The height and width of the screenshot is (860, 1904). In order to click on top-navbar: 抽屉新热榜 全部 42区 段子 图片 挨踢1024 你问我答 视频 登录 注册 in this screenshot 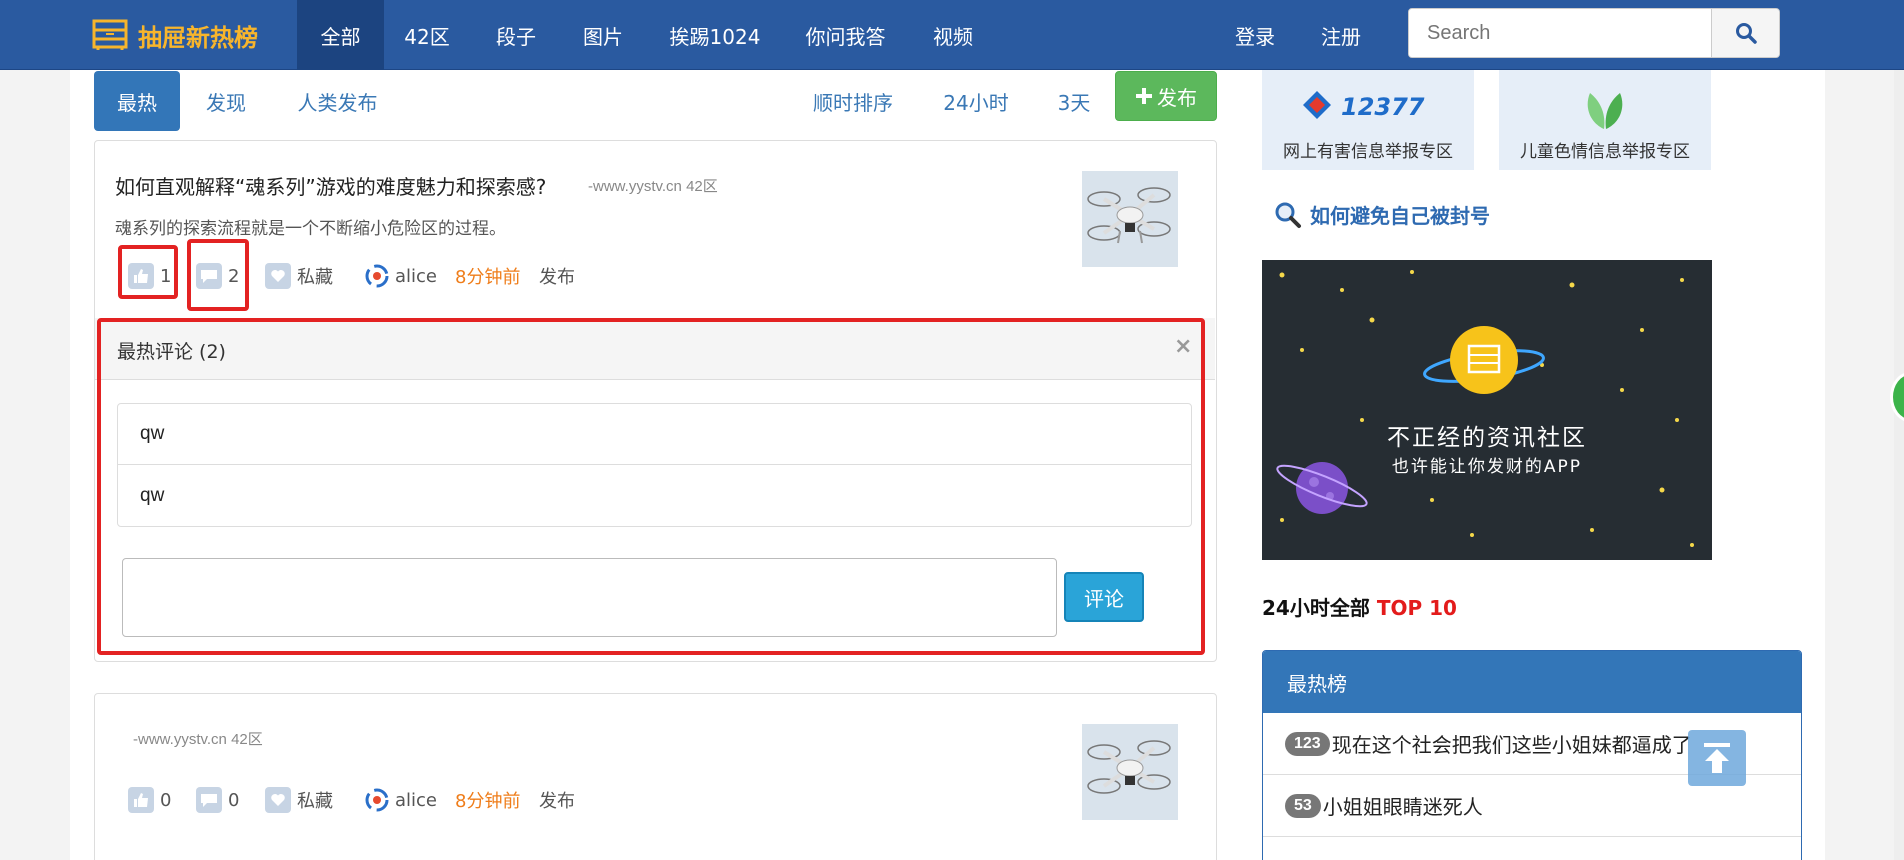, I will do `click(952, 35)`.